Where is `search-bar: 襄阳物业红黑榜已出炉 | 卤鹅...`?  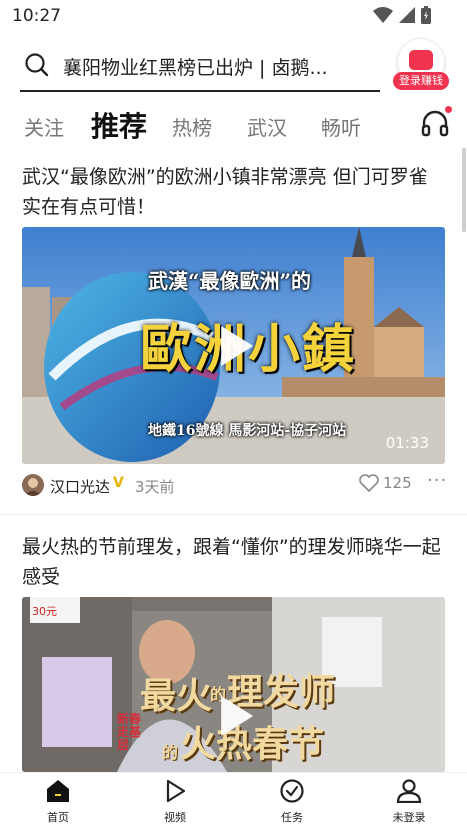
search-bar: 襄阳物业红黑榜已出炉 | 卤鹅... is located at coordinates (200, 66).